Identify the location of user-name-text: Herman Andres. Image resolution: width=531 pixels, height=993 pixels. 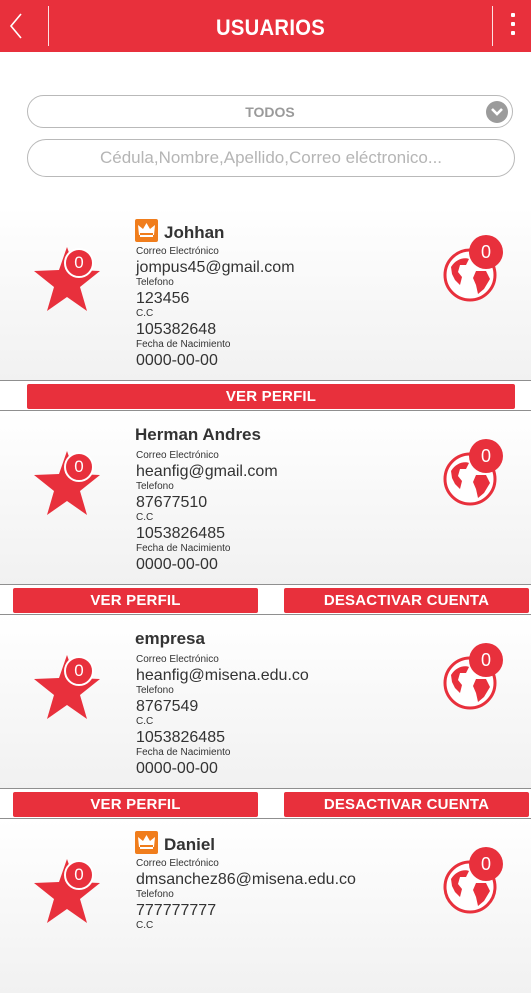
(198, 434).